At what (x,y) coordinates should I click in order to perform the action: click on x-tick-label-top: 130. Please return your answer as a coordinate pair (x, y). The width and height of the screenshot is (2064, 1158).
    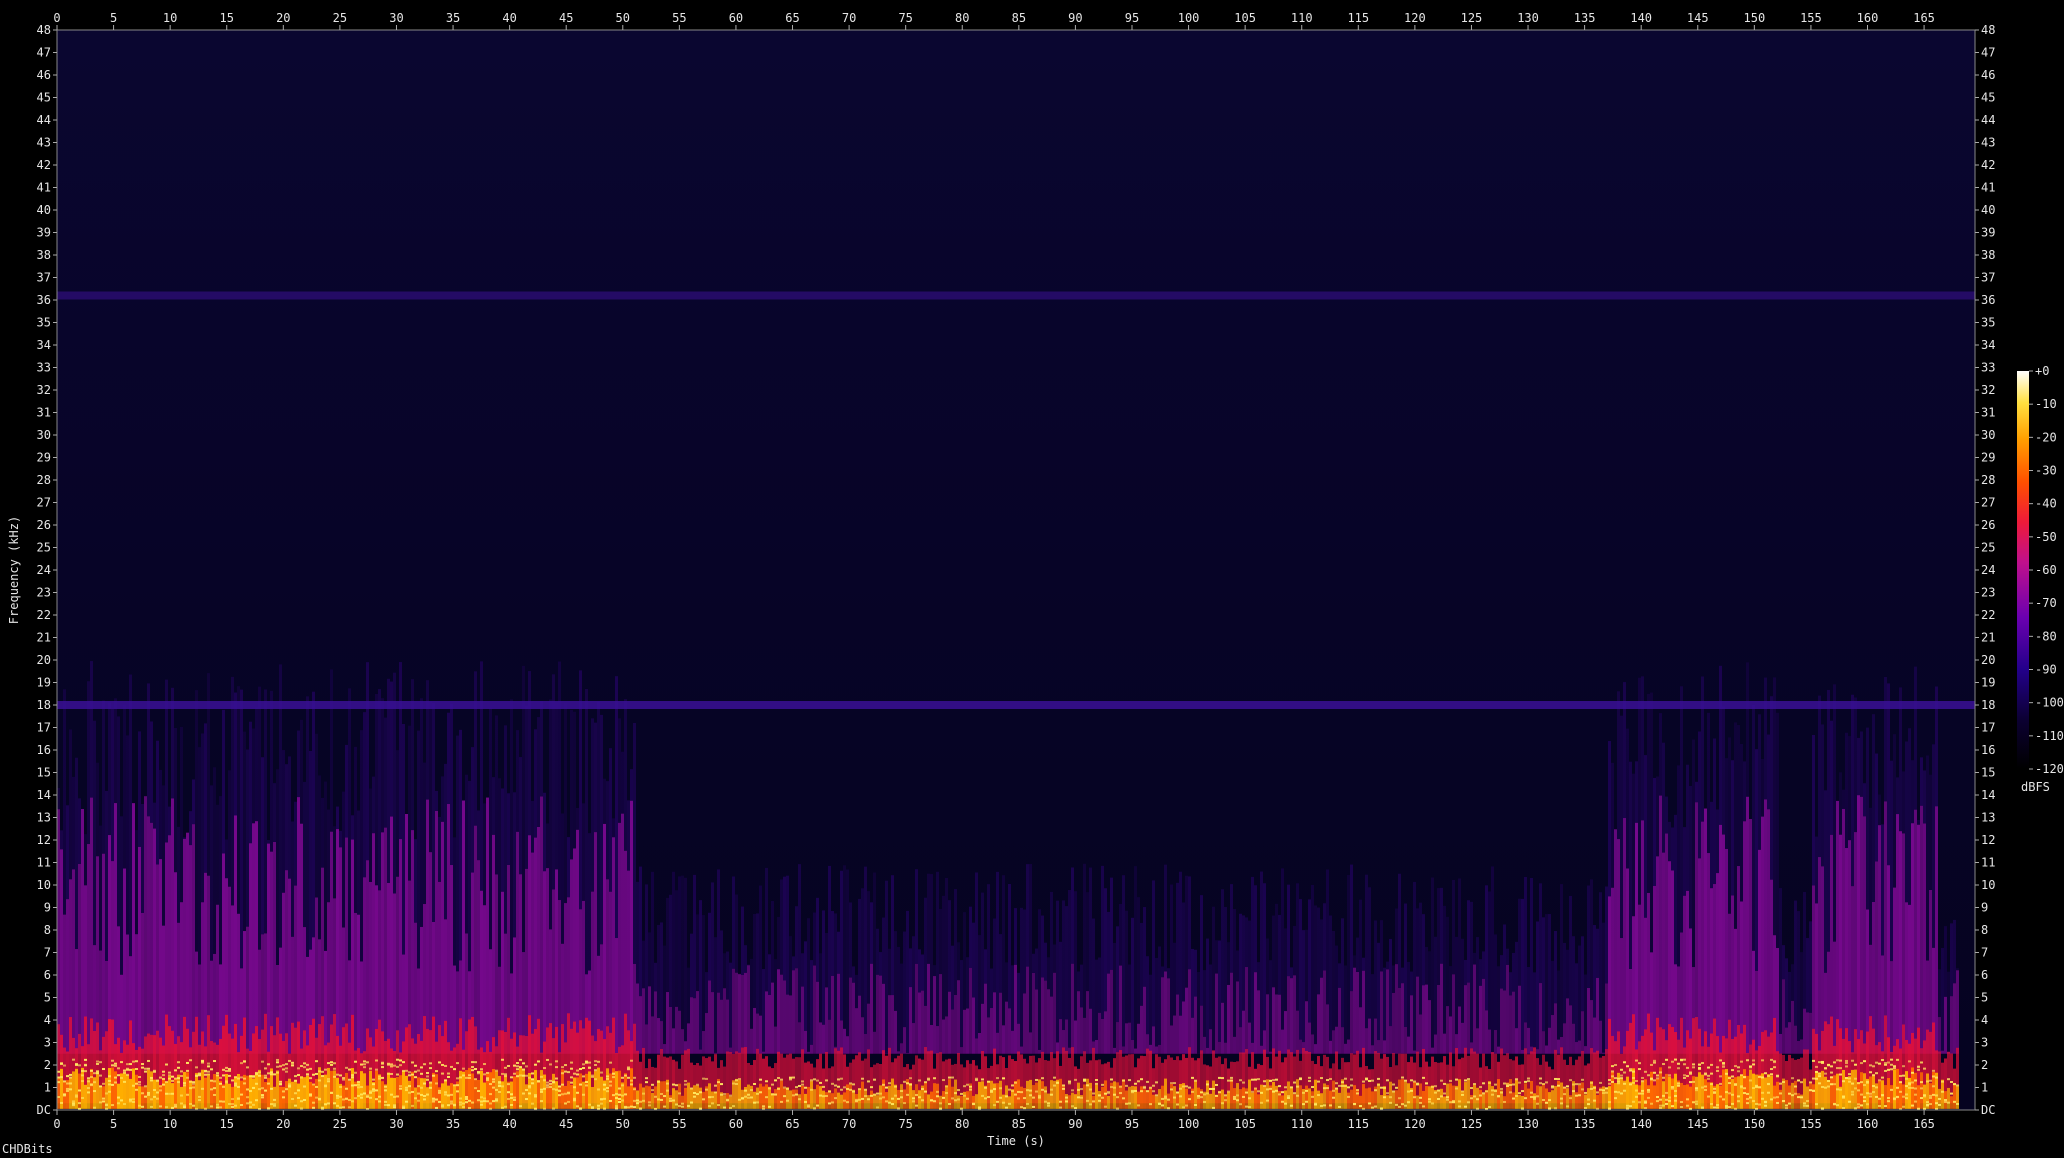
    Looking at the image, I should click on (1528, 18).